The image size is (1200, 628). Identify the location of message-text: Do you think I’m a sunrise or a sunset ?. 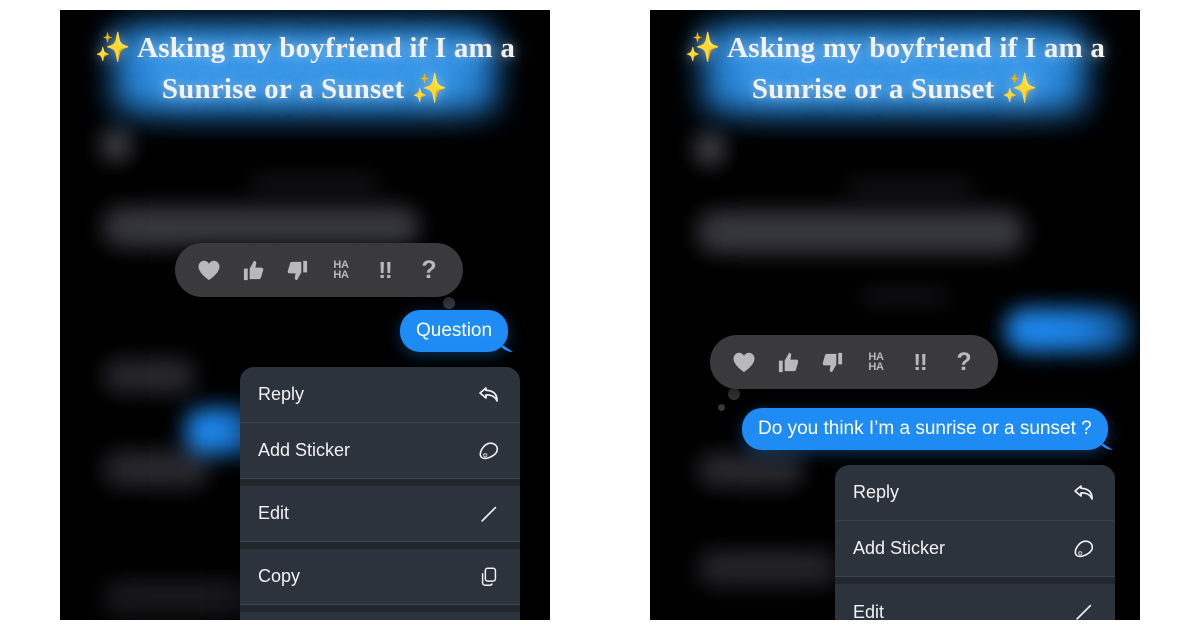
(925, 428).